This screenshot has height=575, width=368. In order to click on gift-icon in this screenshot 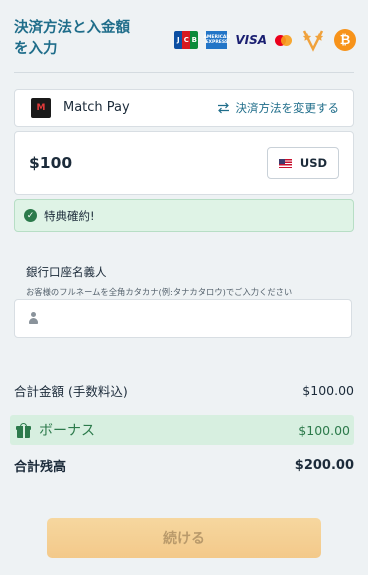, I will do `click(23, 430)`.